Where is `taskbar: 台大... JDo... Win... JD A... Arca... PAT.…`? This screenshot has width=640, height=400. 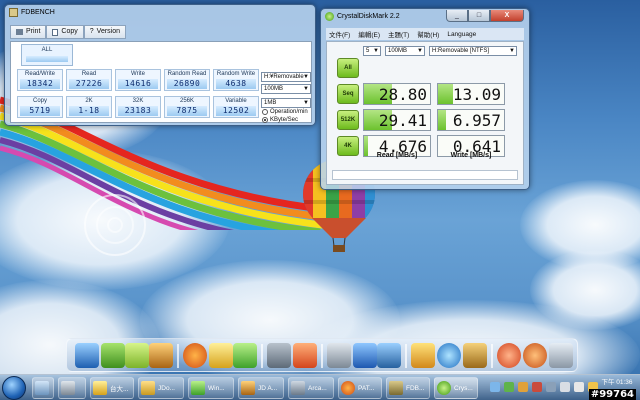
taskbar: 台大... JDo... Win... JD A... Arca... PAT.… is located at coordinates (320, 387).